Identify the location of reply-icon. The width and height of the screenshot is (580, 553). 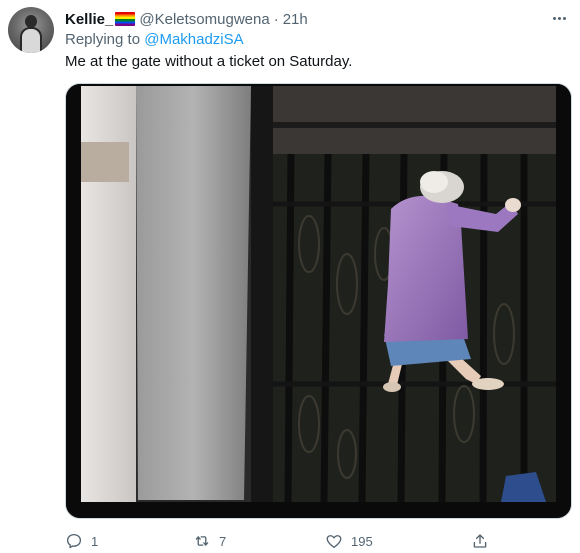
(74, 541).